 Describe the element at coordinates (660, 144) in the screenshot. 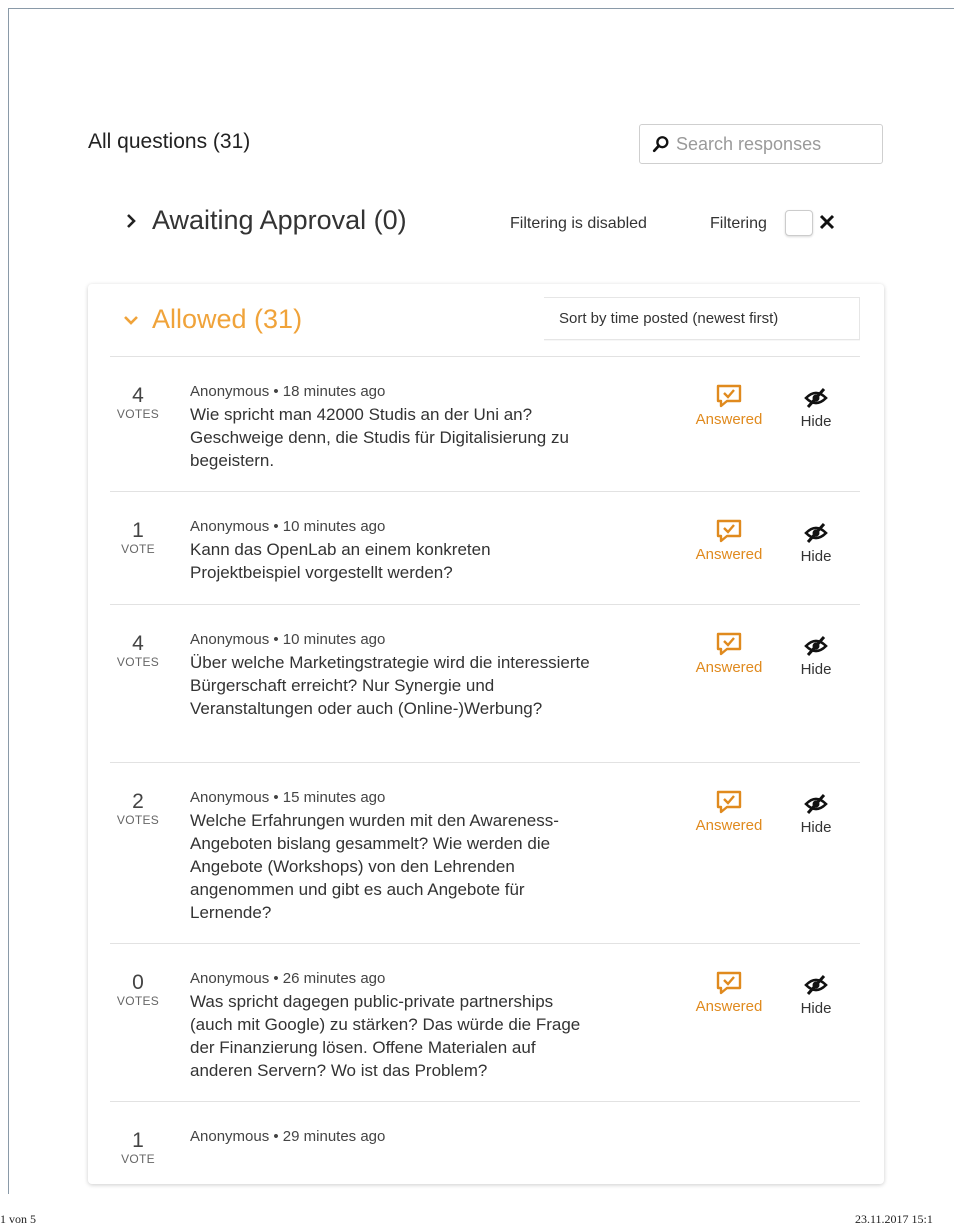

I see `search-icon` at that location.